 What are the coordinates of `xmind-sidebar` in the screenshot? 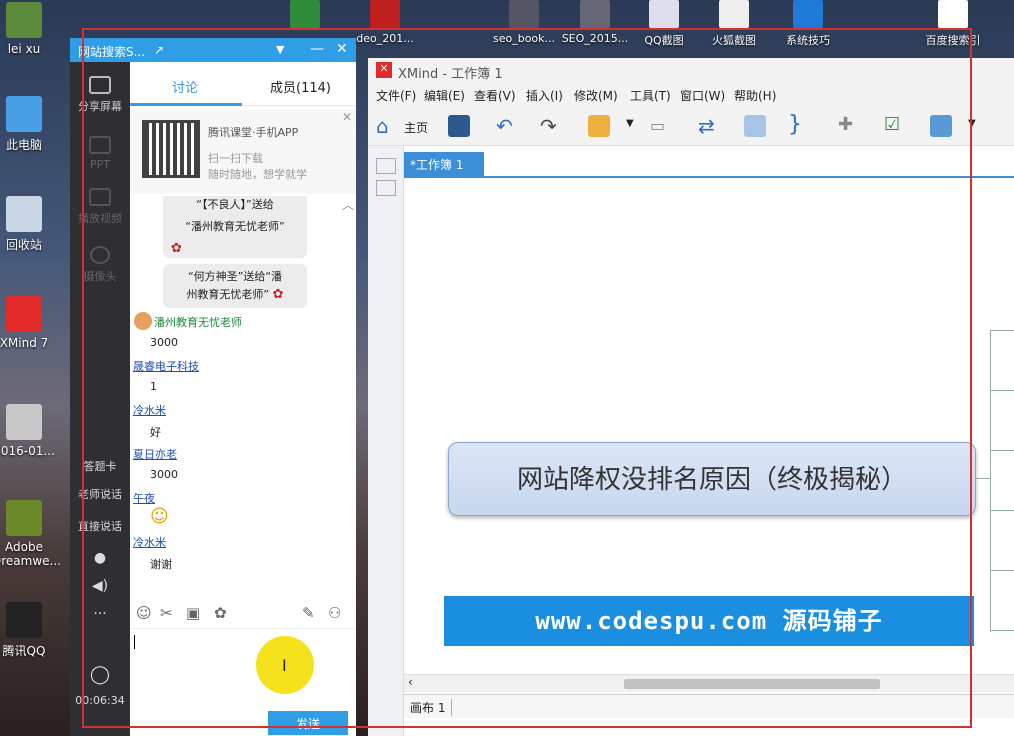 It's located at (386, 441).